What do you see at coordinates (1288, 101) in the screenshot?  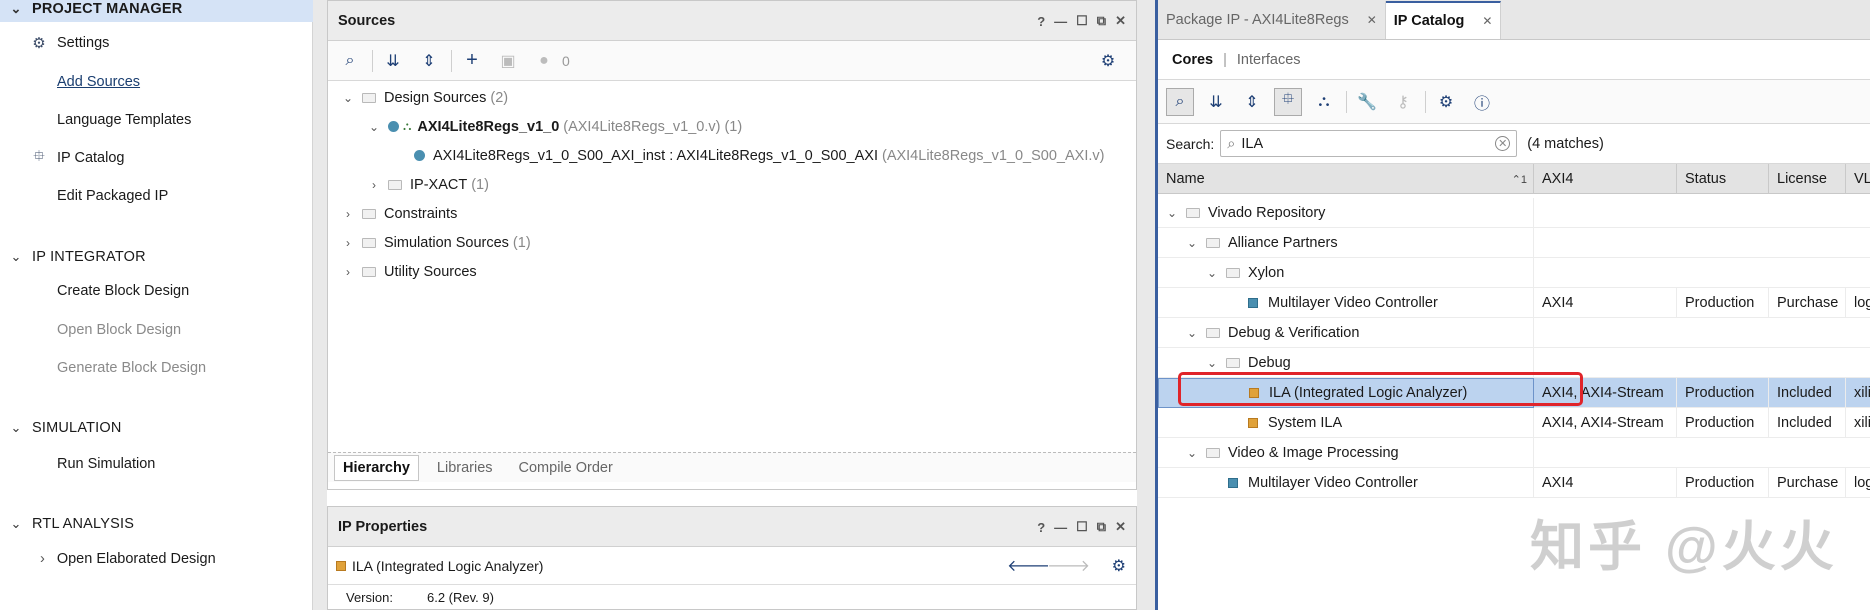 I see `filter-cores-icon: ⯐` at bounding box center [1288, 101].